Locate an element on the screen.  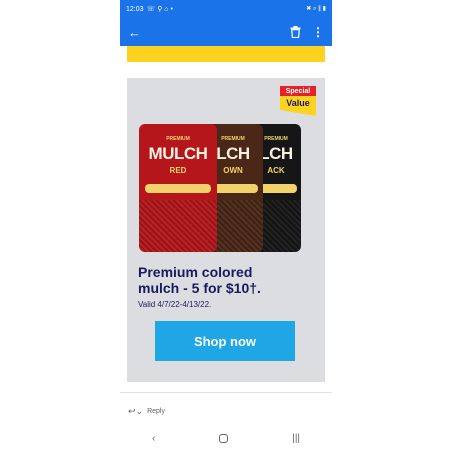
bag-mulch-texture is located at coordinates (178, 226).